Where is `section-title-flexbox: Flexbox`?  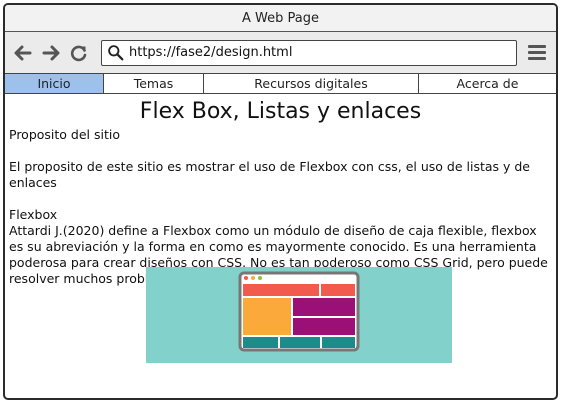
section-title-flexbox: Flexbox is located at coordinates (33, 214).